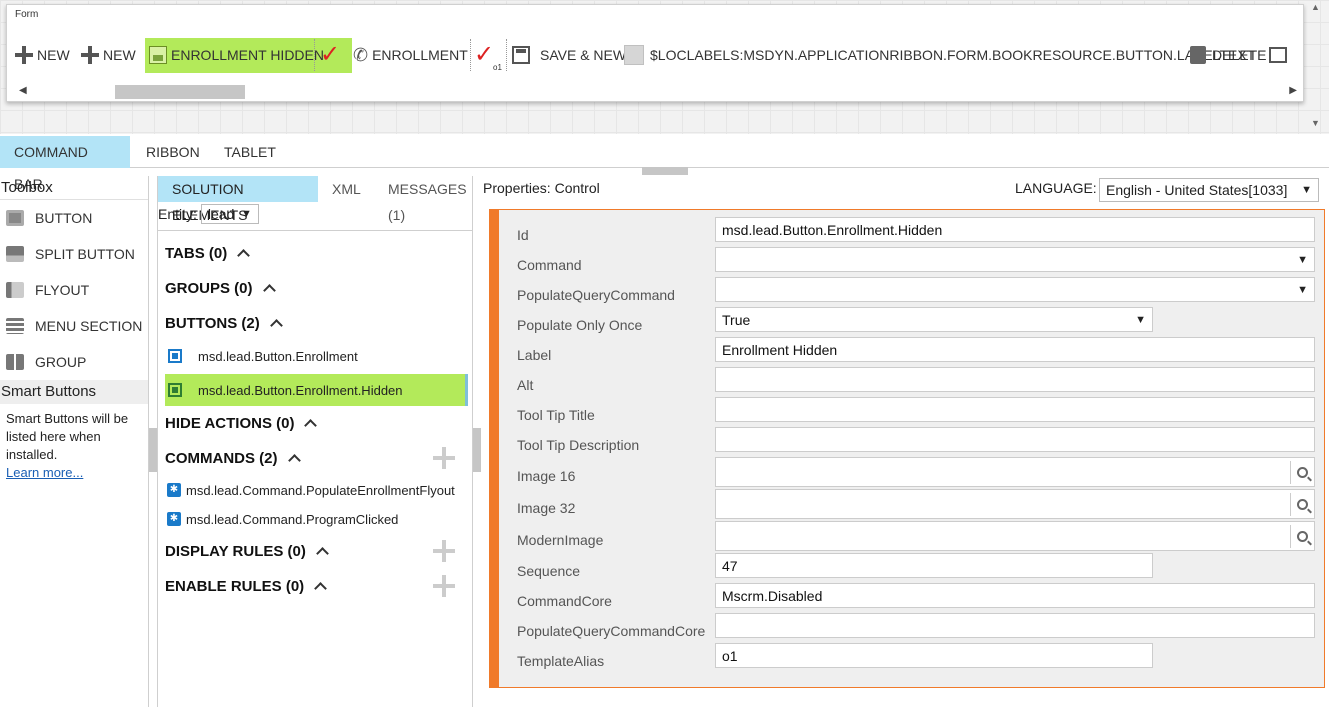 This screenshot has width=1329, height=707. I want to click on flyout-icon, so click(15, 290).